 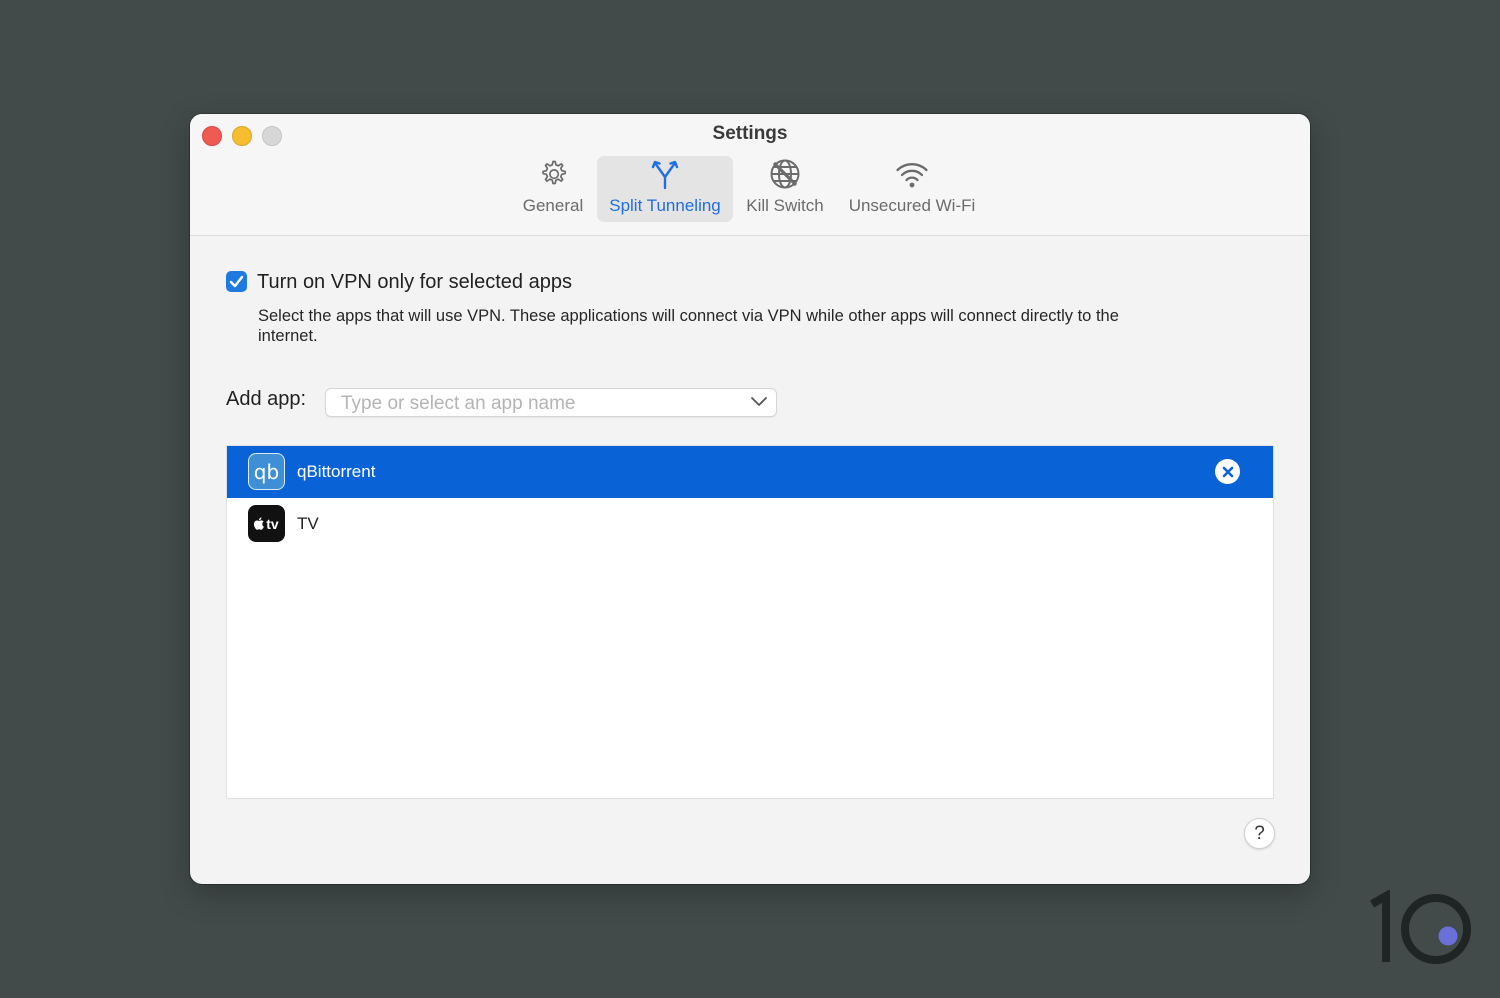 I want to click on list-item: qb qBittorrent, so click(x=750, y=472).